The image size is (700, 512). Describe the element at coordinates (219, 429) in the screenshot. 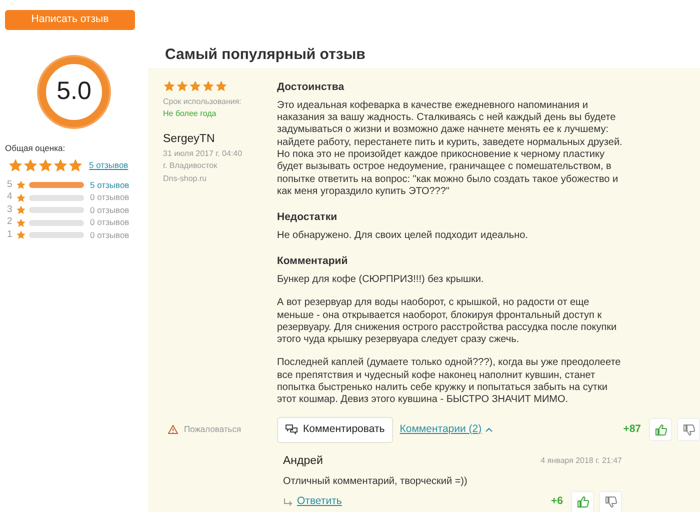

I see `report-link: Пожаловаться` at that location.